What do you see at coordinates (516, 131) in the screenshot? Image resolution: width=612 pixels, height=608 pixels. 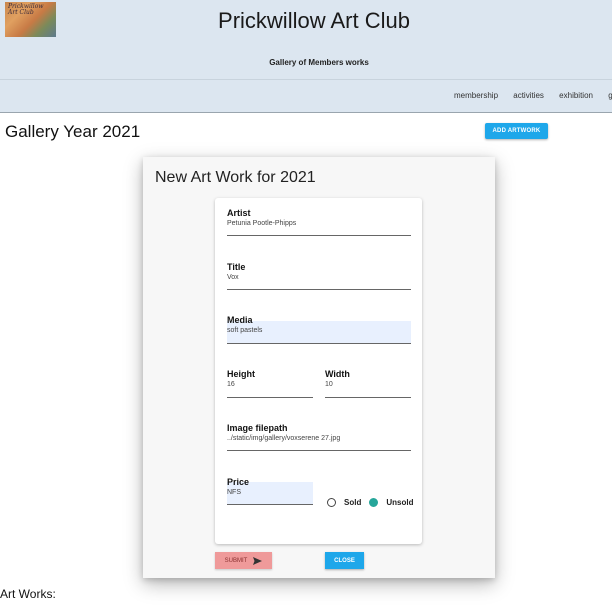 I see `add-artwork-button: ADD ARTWORK` at bounding box center [516, 131].